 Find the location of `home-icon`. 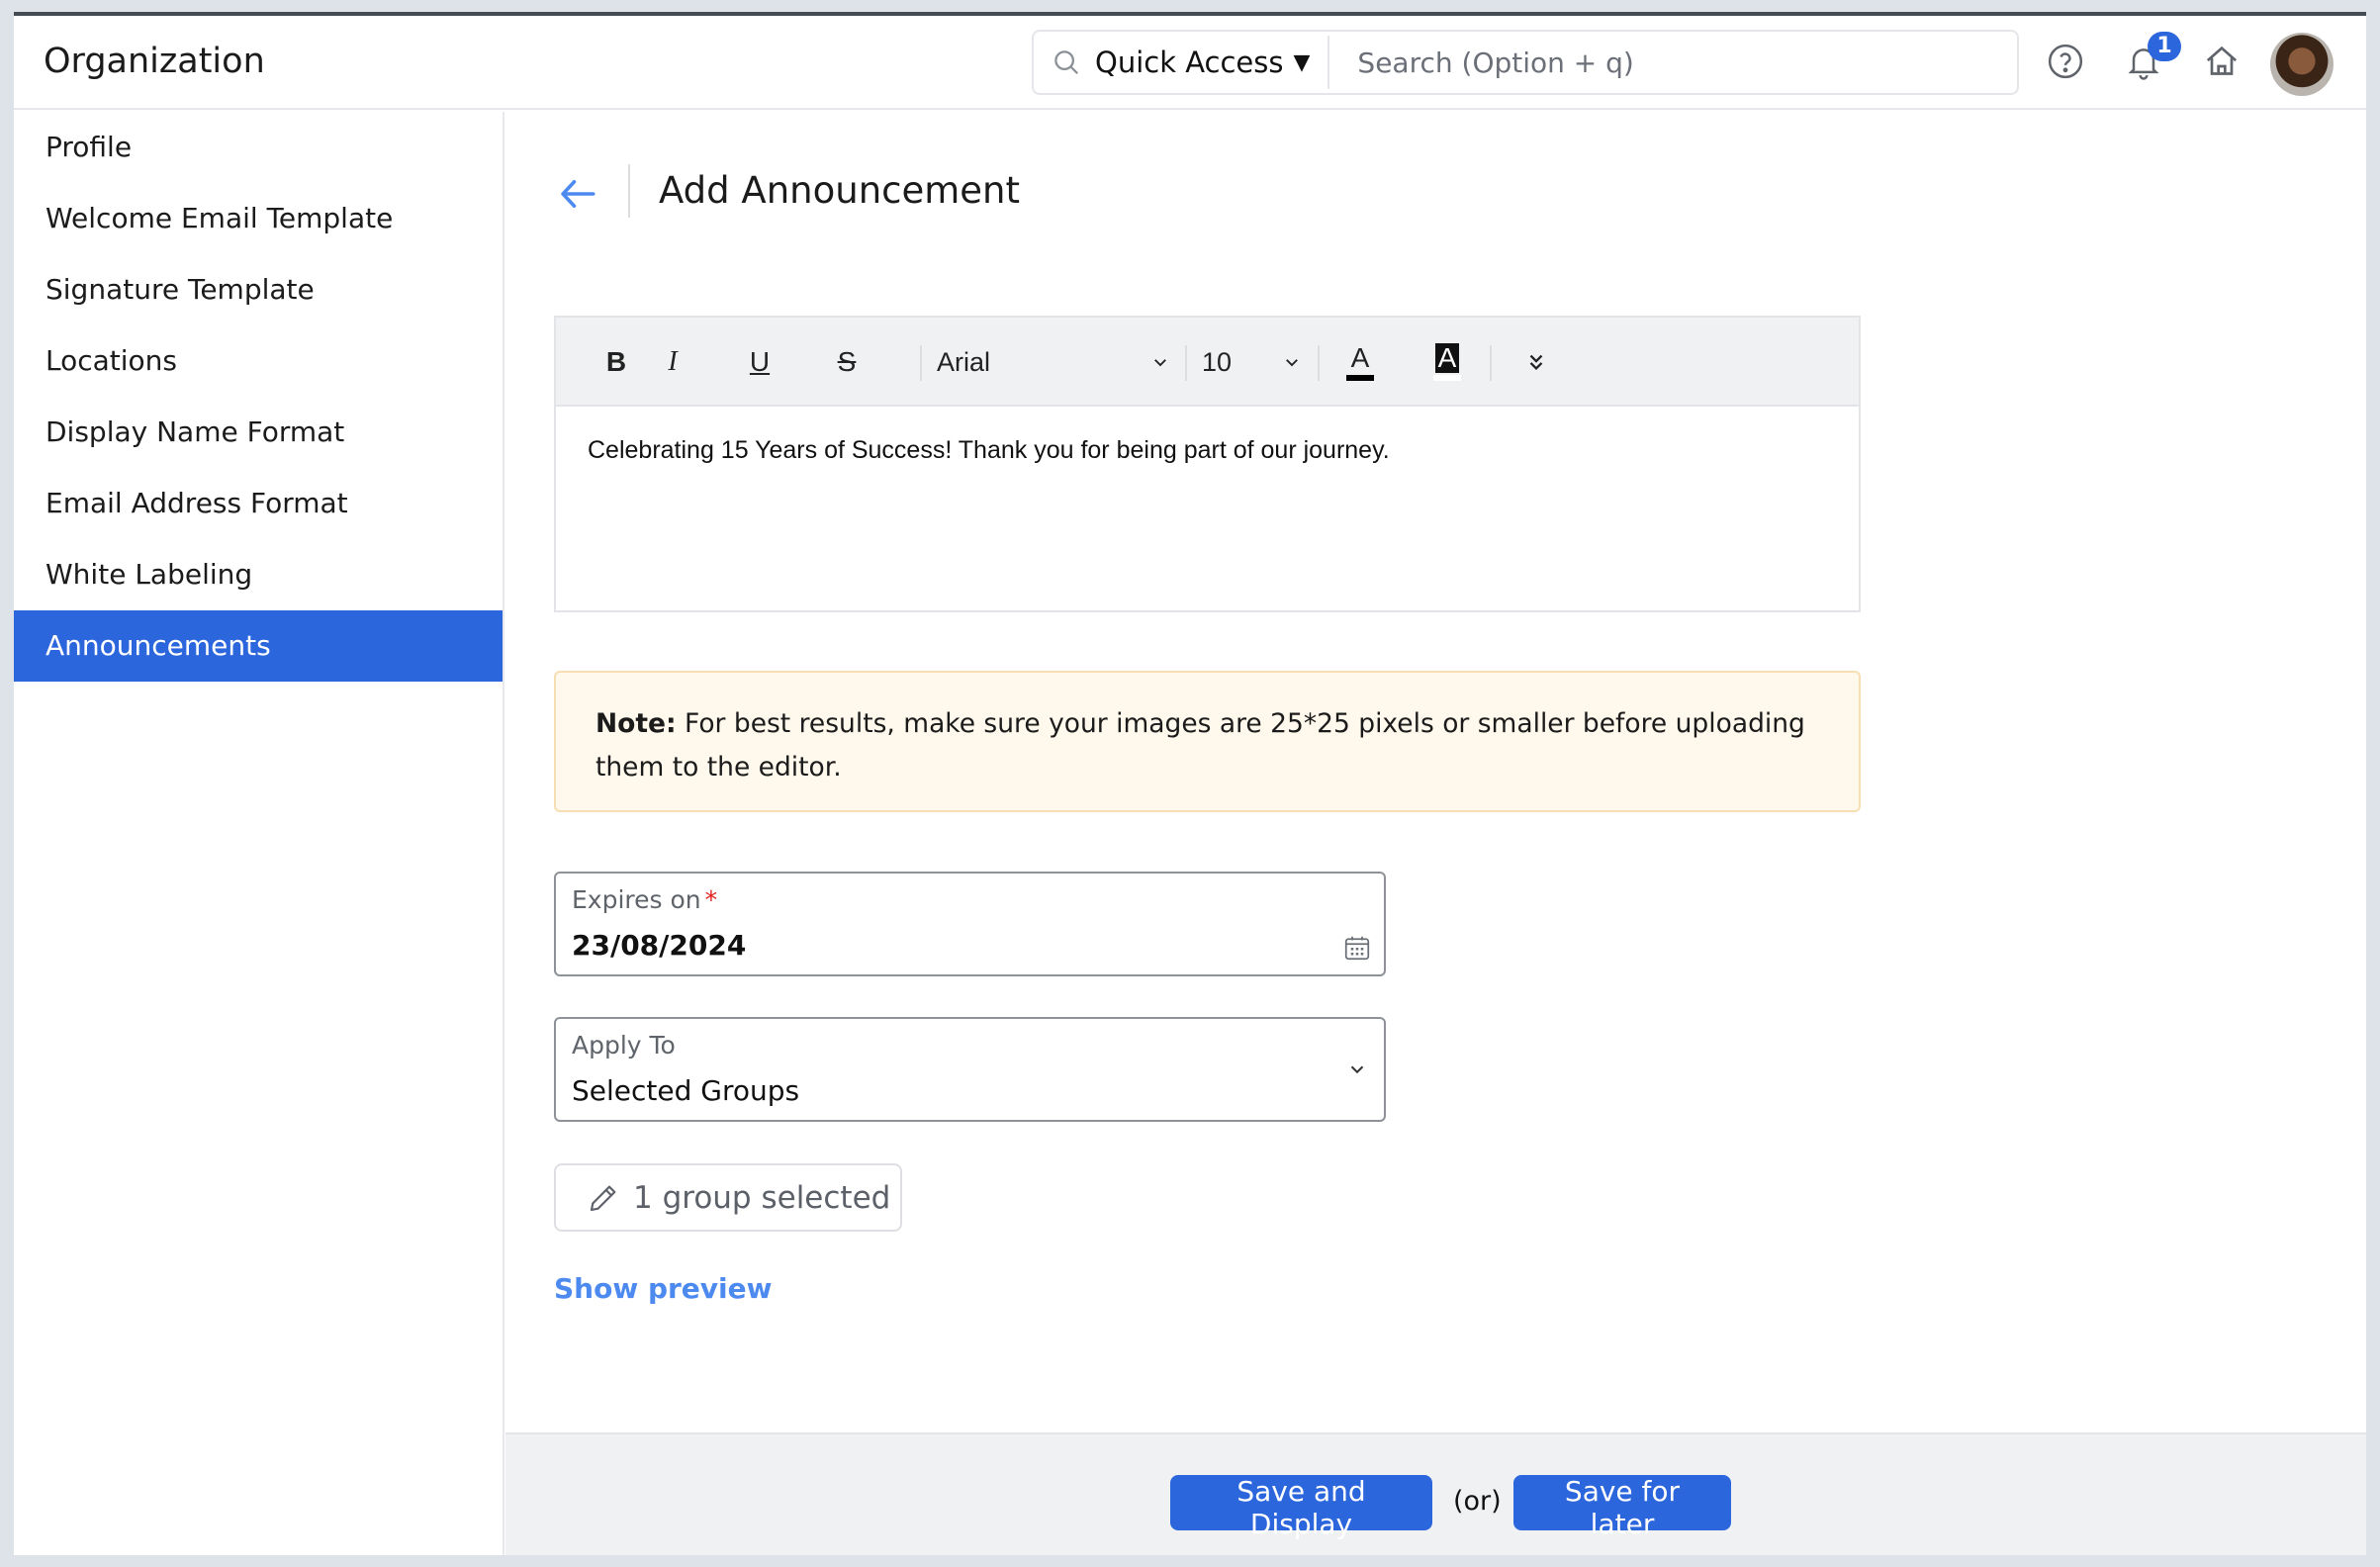

home-icon is located at coordinates (2222, 61).